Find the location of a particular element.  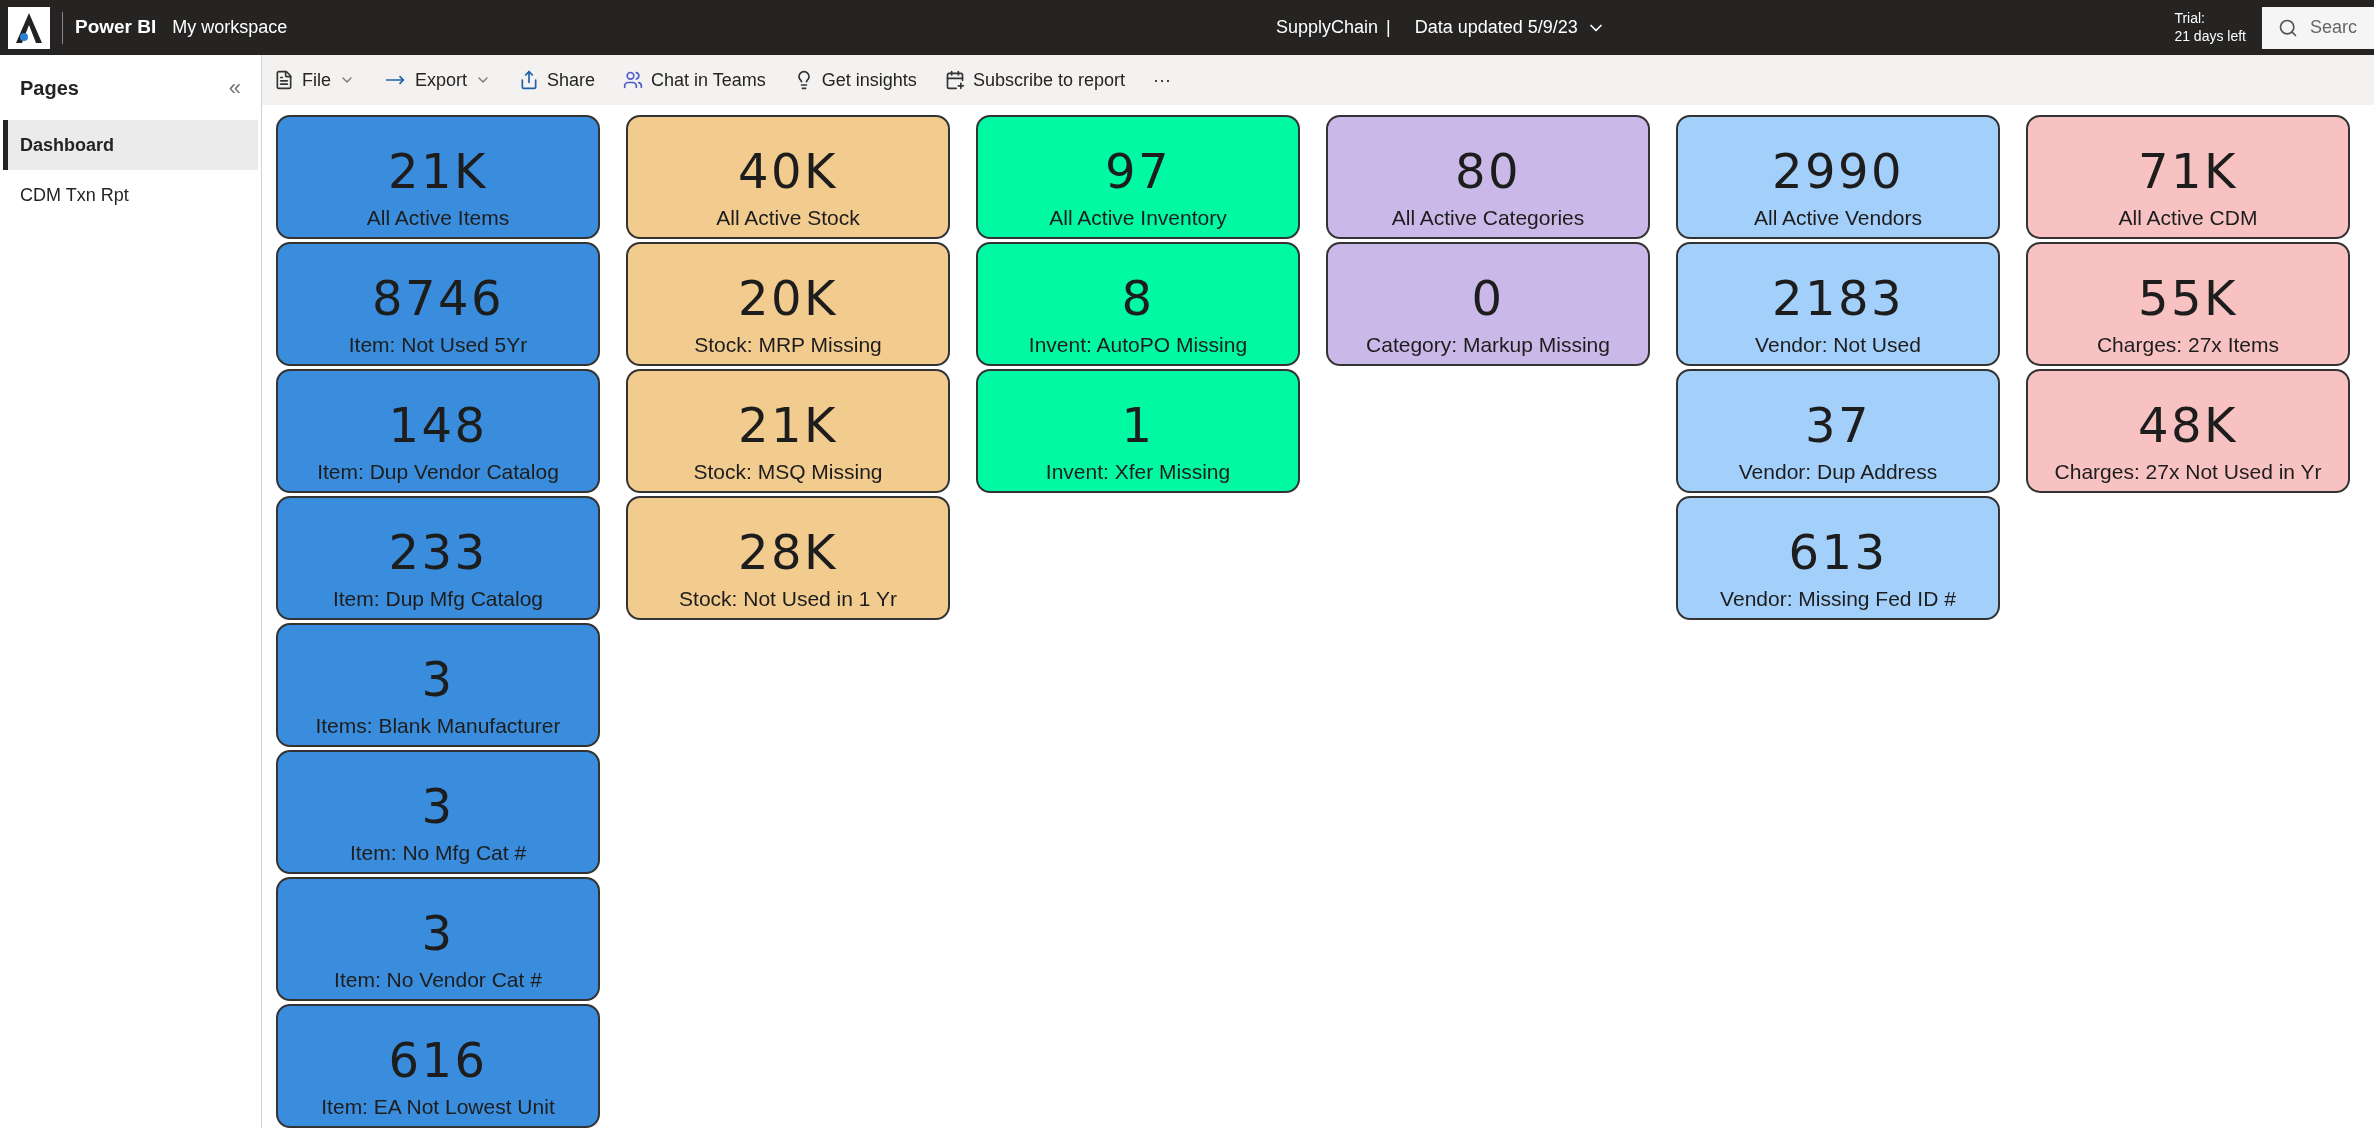

kpi-value: 80 is located at coordinates (1488, 170).